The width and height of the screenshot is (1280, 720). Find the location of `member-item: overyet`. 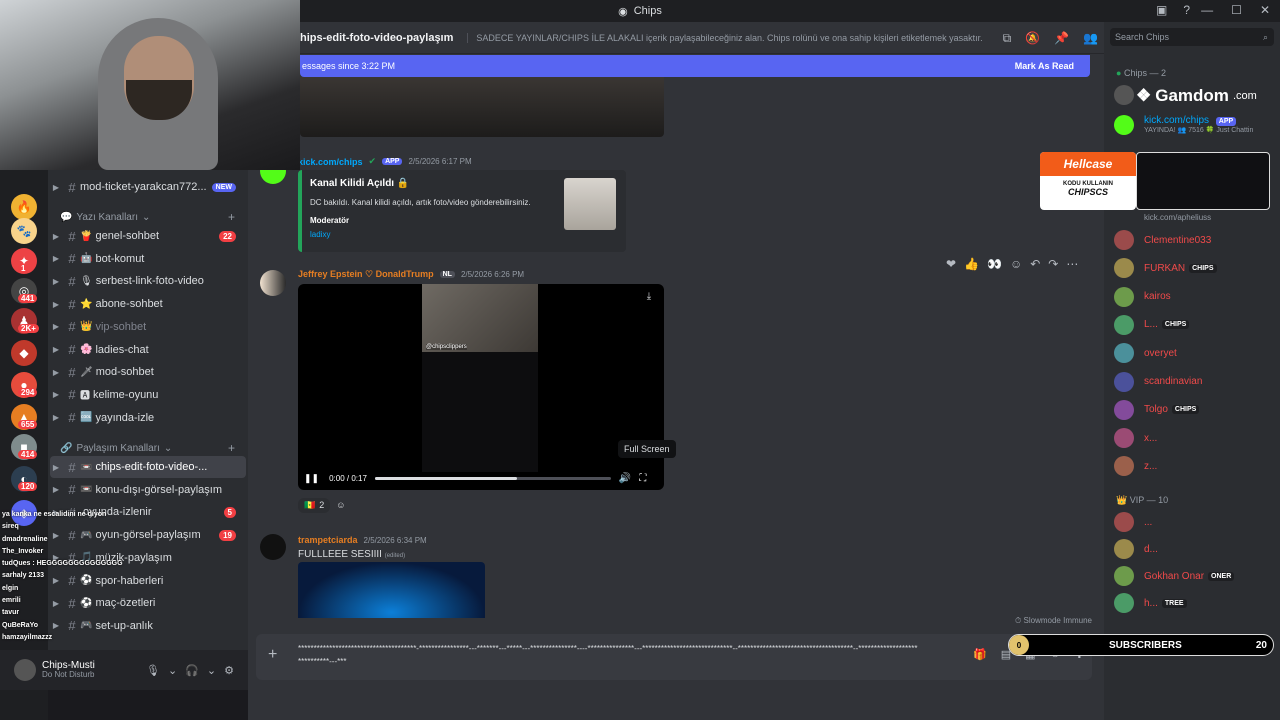

member-item: overyet is located at coordinates (1196, 353).